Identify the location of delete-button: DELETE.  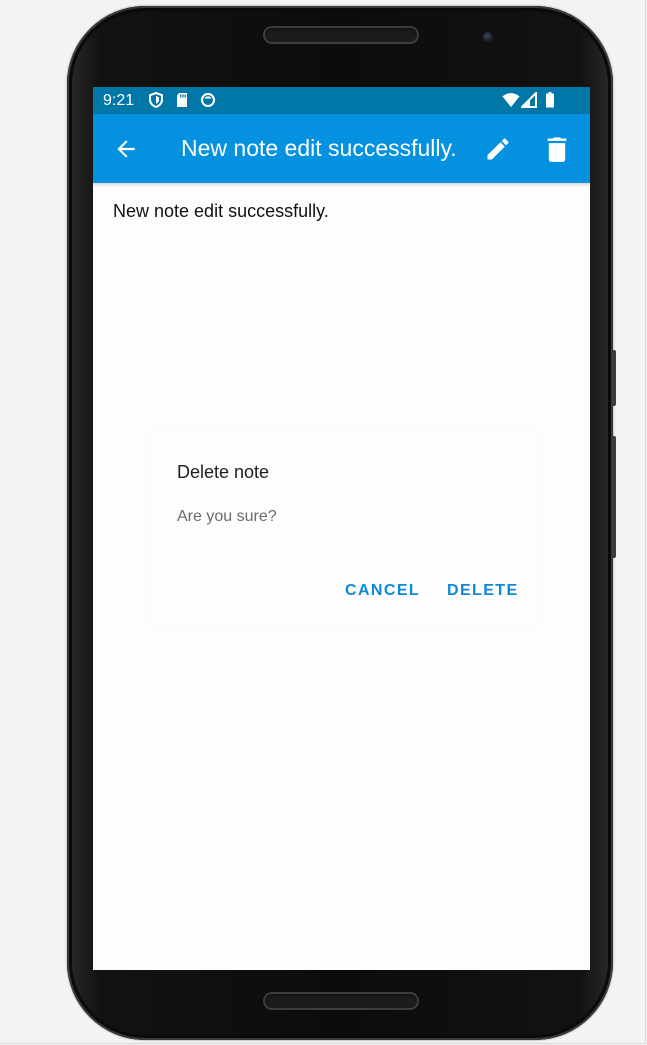
(483, 591).